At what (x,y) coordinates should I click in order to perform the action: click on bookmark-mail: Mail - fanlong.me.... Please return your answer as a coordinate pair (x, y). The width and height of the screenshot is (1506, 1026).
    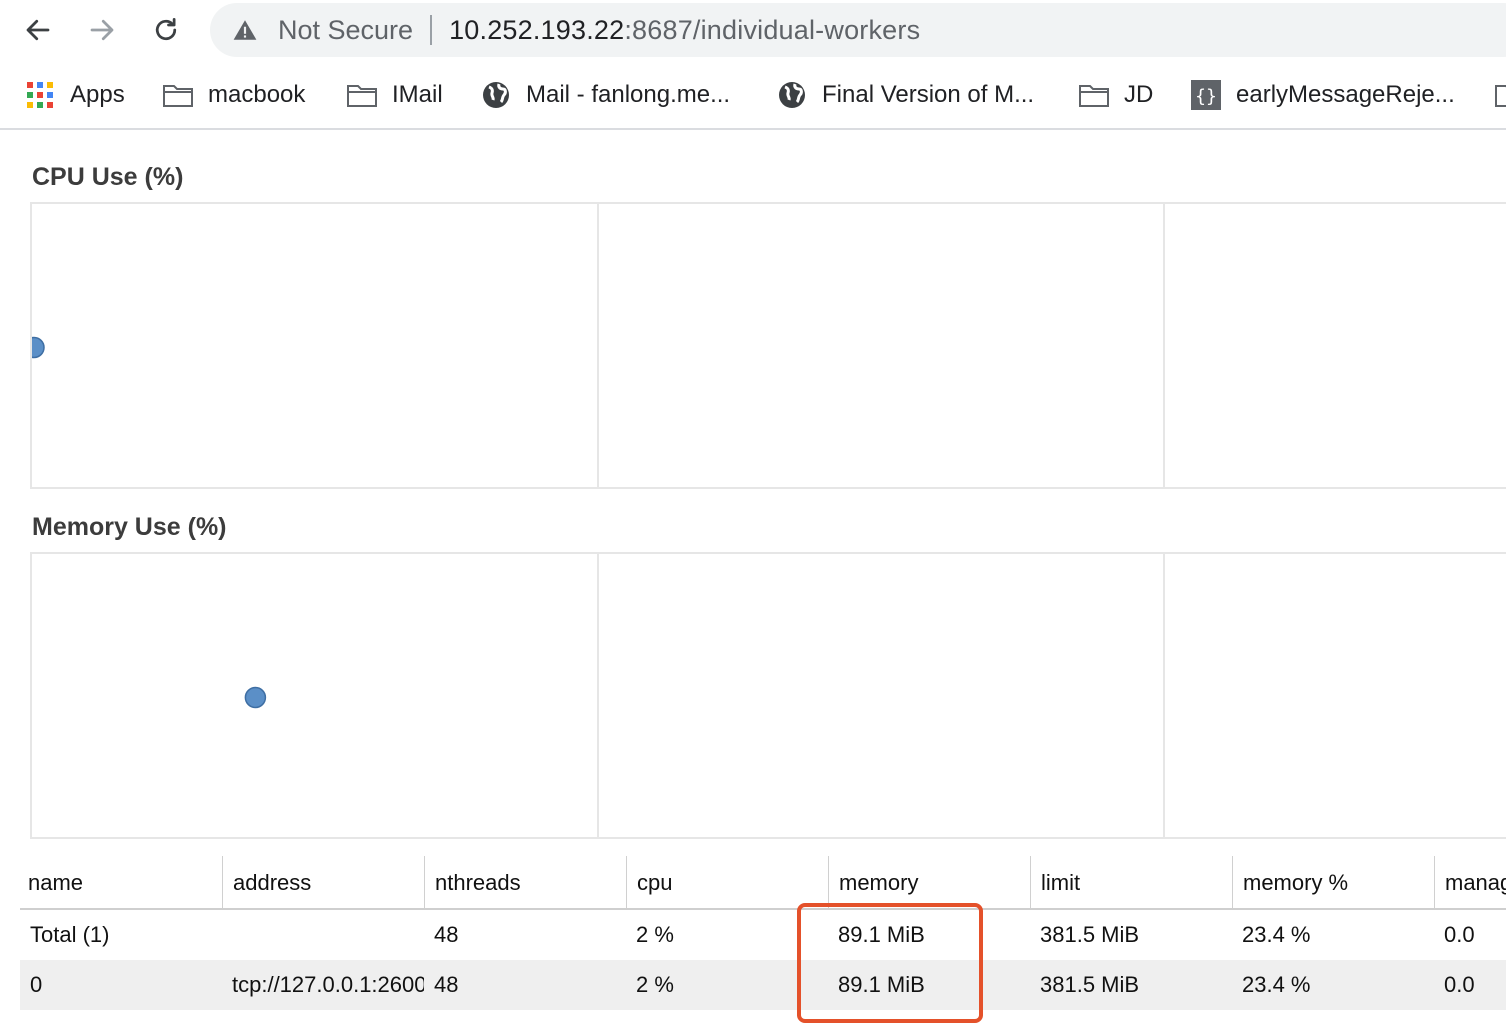
    Looking at the image, I should click on (605, 95).